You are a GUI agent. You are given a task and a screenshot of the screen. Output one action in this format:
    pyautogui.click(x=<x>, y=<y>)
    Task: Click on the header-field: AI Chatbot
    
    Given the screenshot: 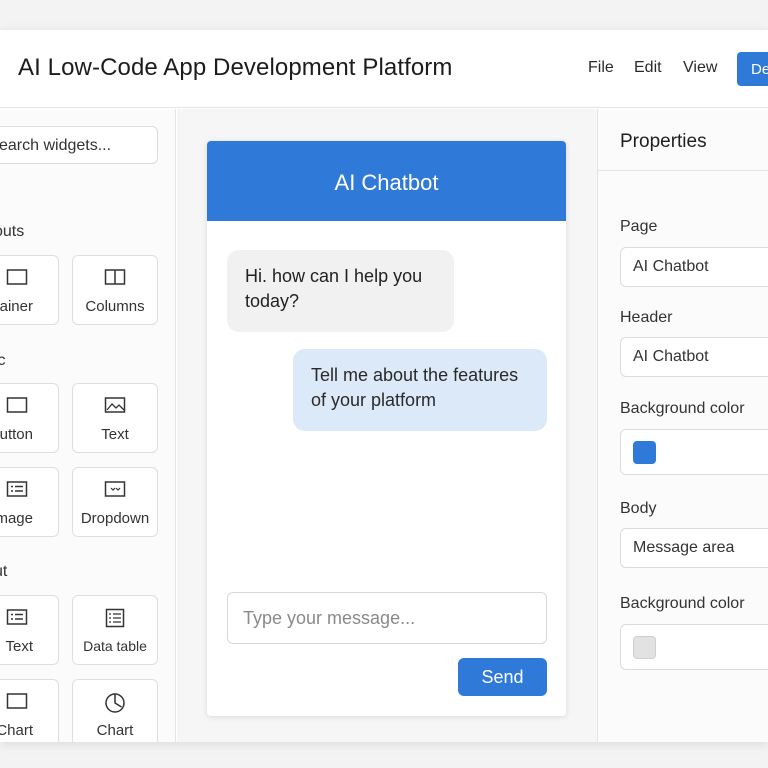 What is the action you would take?
    pyautogui.click(x=694, y=357)
    